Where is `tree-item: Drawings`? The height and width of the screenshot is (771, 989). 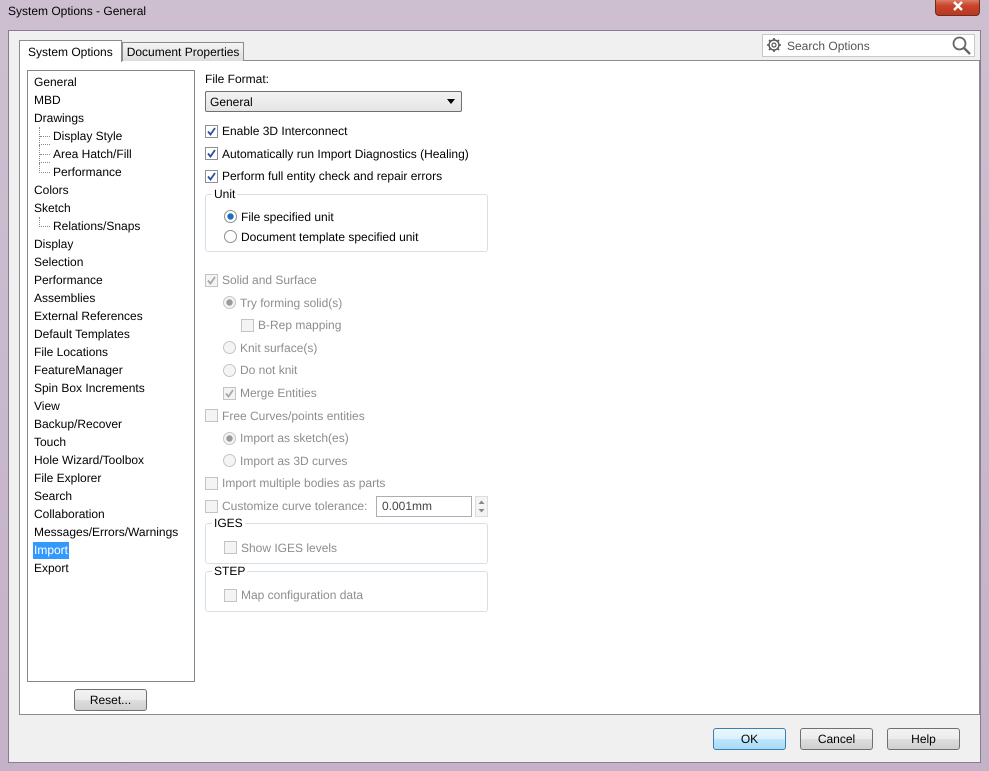
tree-item: Drawings is located at coordinates (59, 118).